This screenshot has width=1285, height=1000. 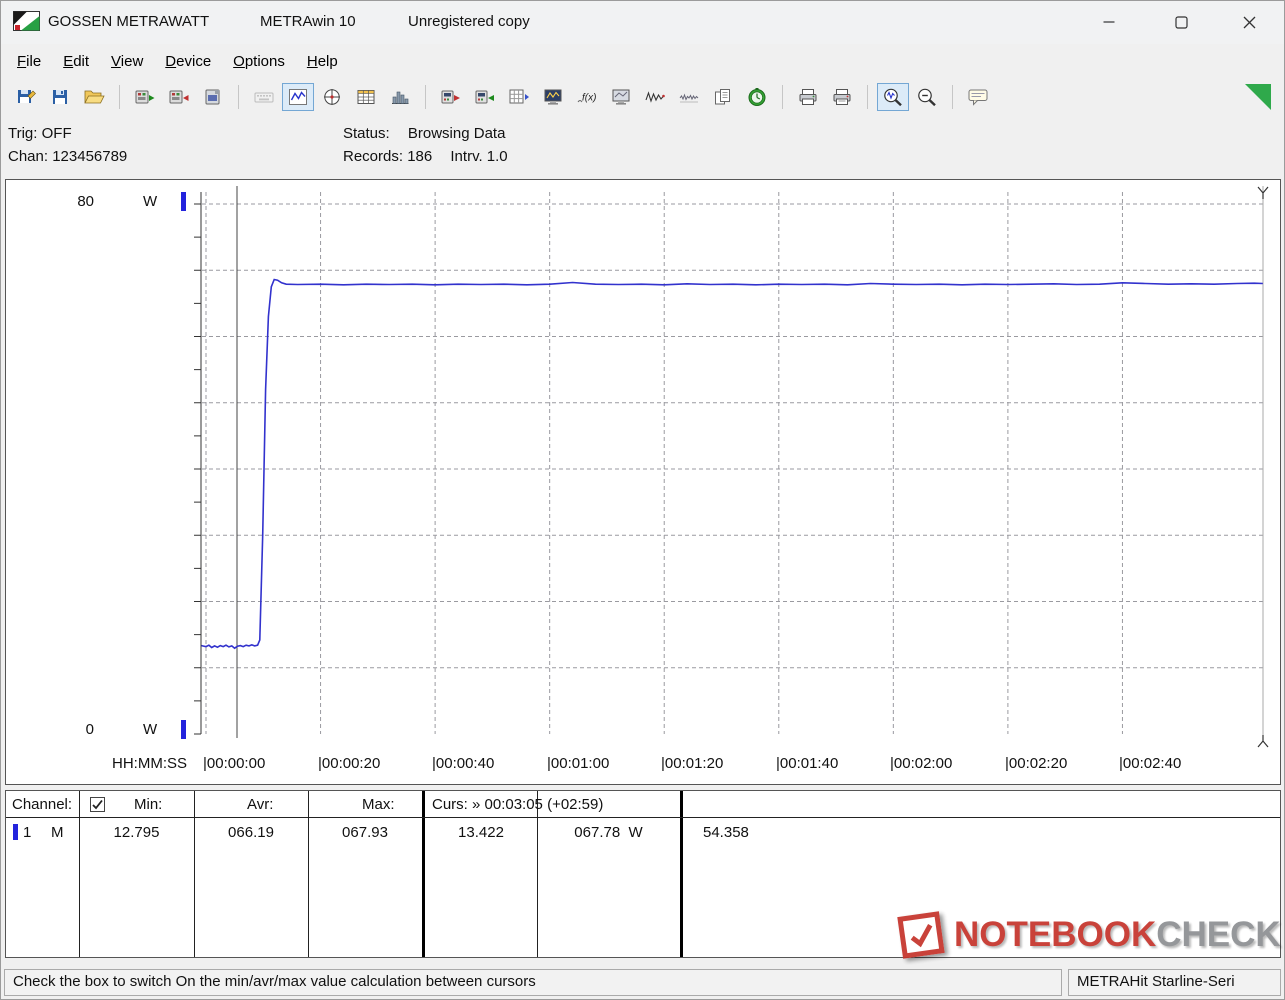 What do you see at coordinates (1263, 741) in the screenshot?
I see `cursor-2-handle-bottom-icon` at bounding box center [1263, 741].